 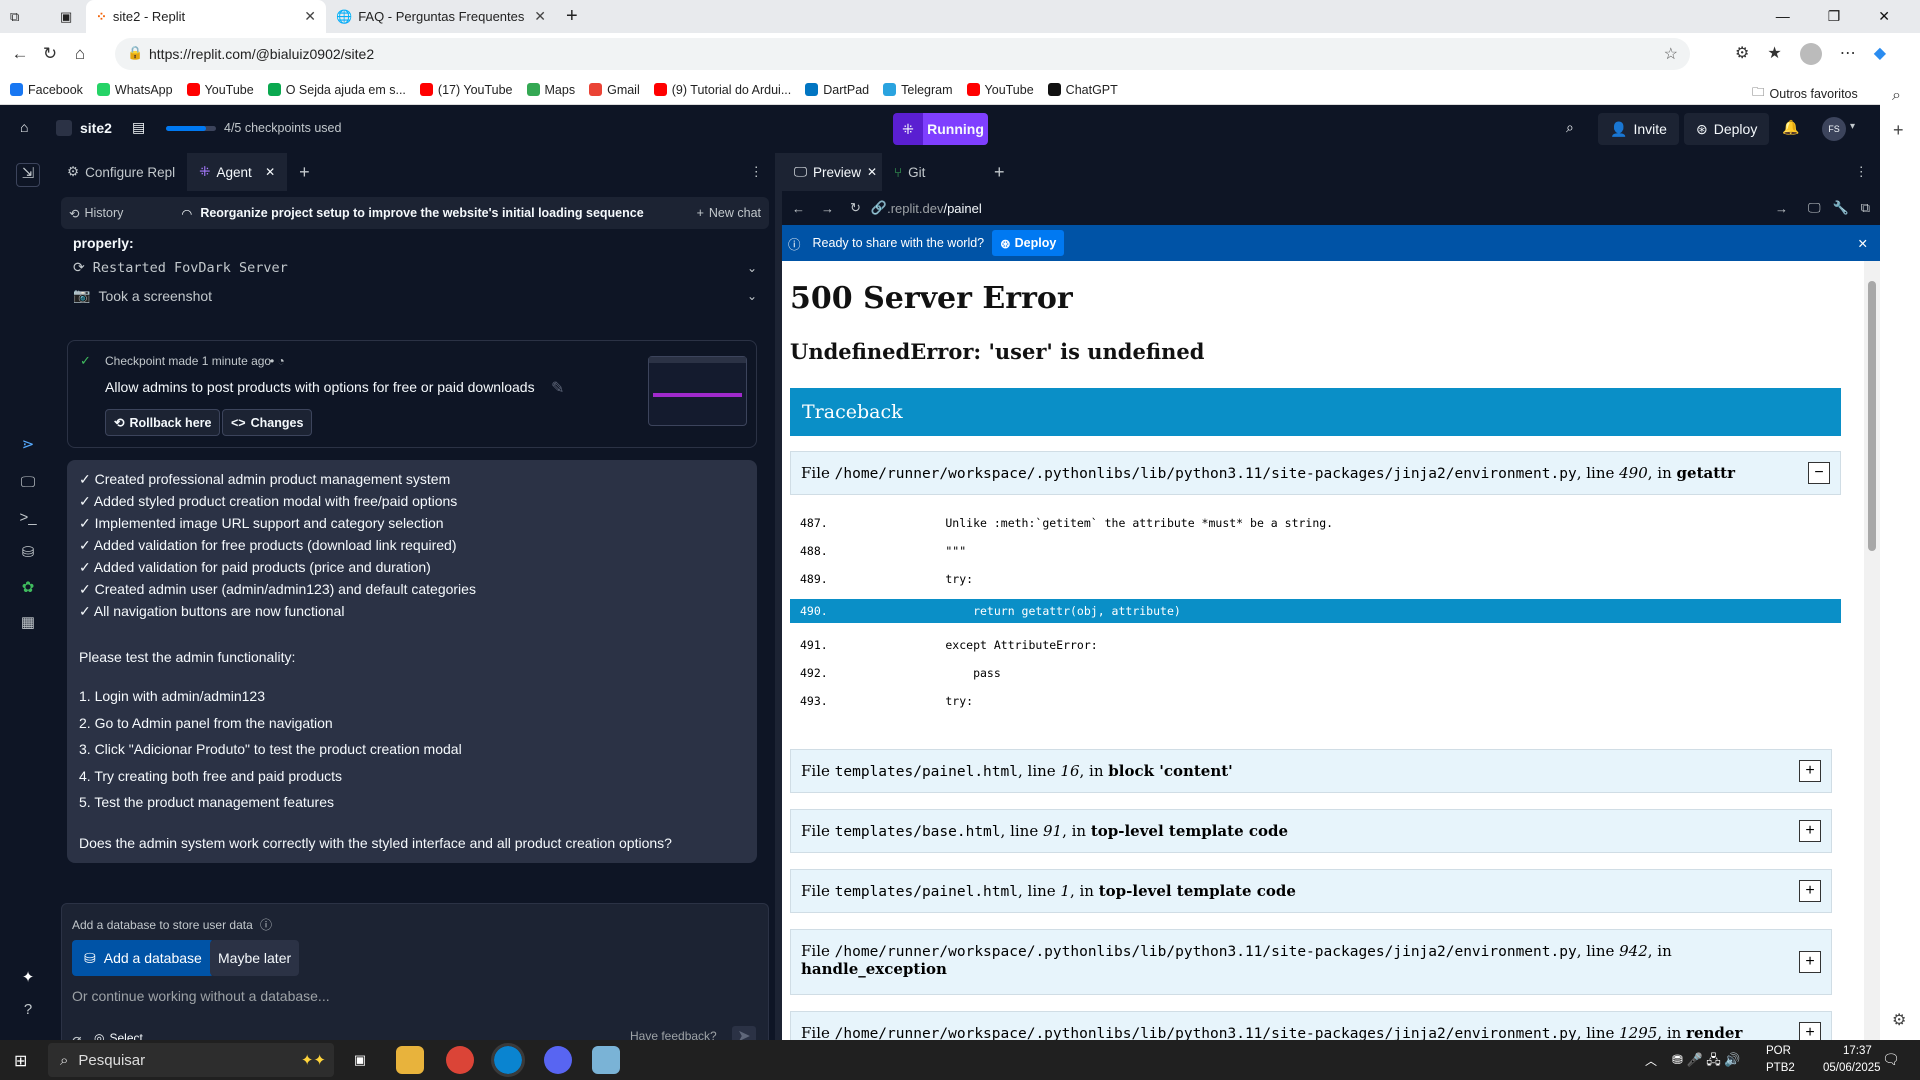 I want to click on notifications-icon: 🗨, so click(x=1891, y=1059).